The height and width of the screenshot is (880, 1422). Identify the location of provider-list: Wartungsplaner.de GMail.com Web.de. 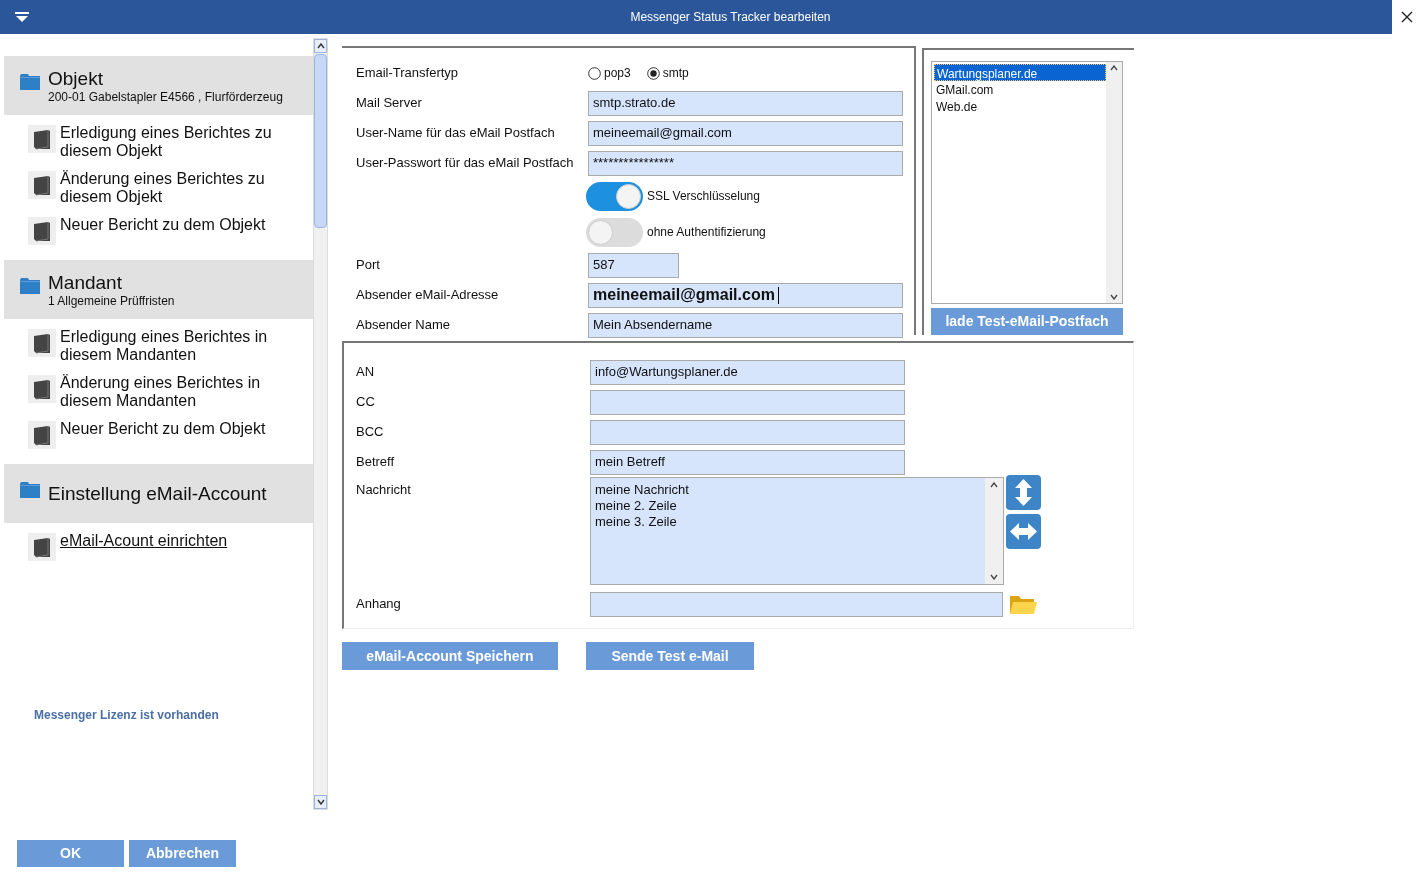
(1027, 182).